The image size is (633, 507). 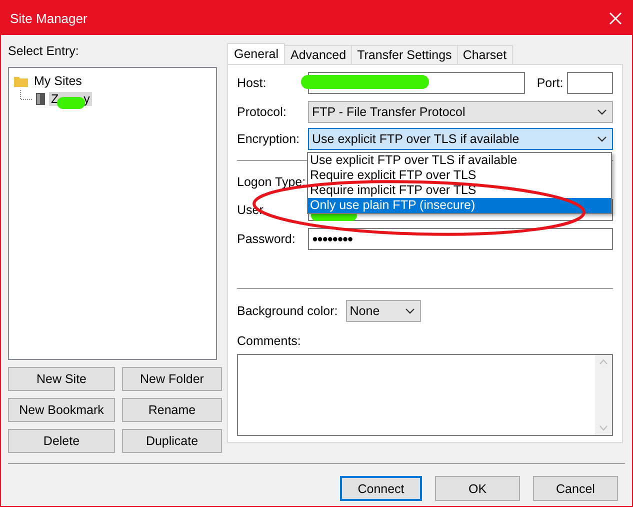 I want to click on comments-field, so click(x=425, y=395).